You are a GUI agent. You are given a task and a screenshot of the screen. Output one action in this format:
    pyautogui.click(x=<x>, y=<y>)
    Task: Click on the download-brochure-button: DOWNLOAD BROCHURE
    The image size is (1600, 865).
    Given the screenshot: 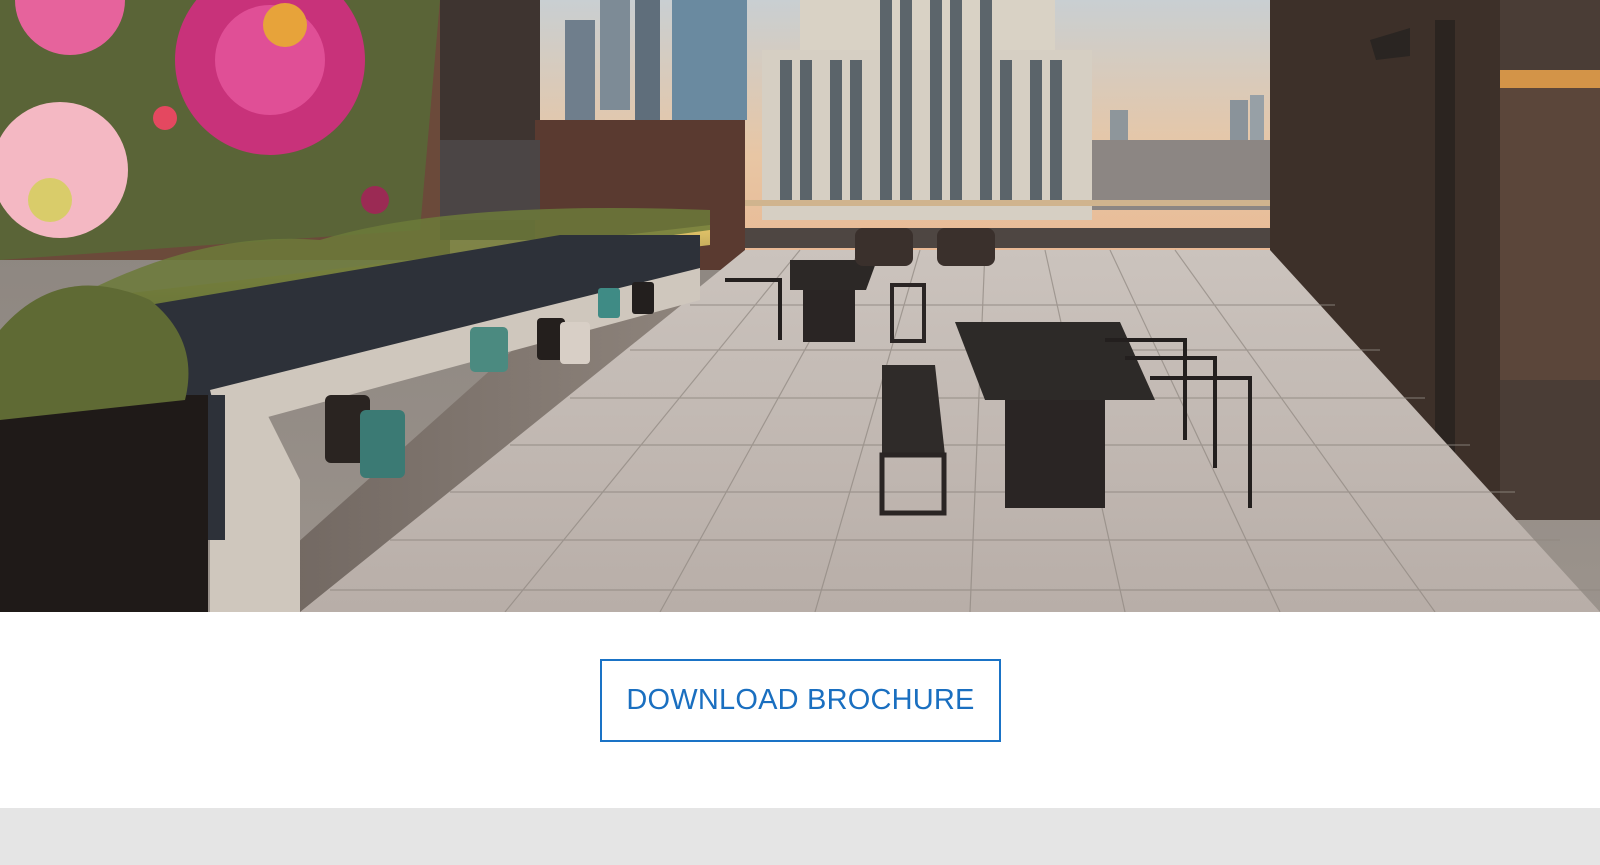 What is the action you would take?
    pyautogui.click(x=800, y=700)
    